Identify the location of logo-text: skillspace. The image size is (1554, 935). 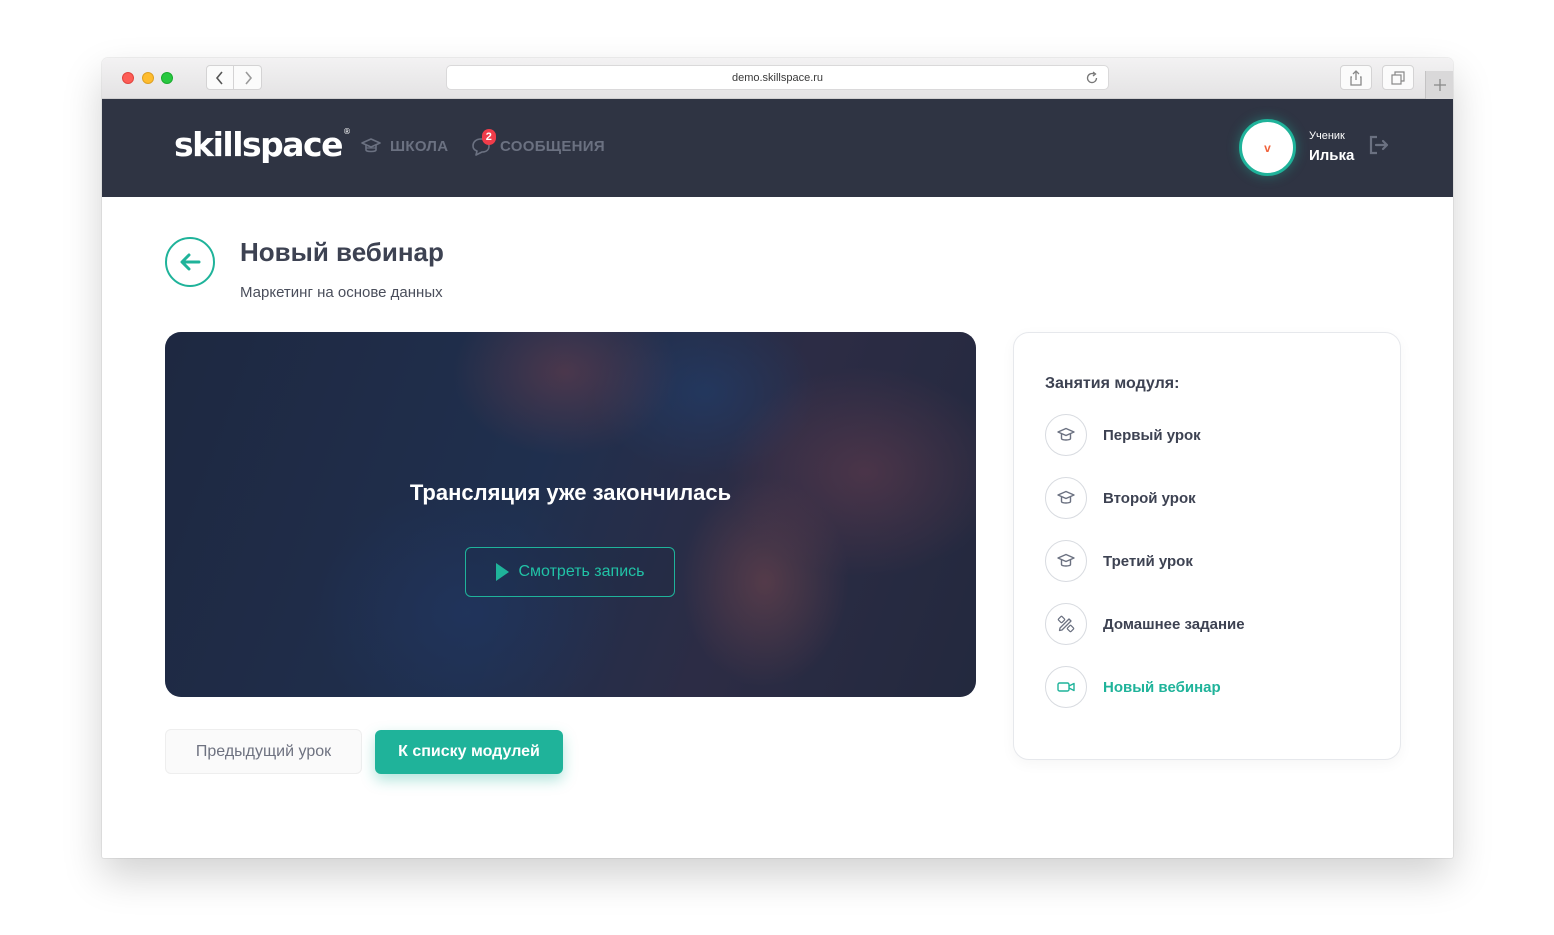
(259, 144).